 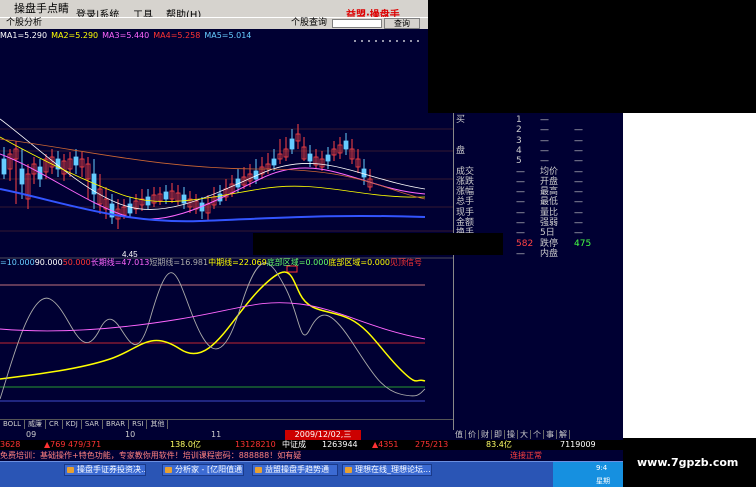 What do you see at coordinates (24, 23) in the screenshot?
I see `tab-stock-analysis: 个股分析` at bounding box center [24, 23].